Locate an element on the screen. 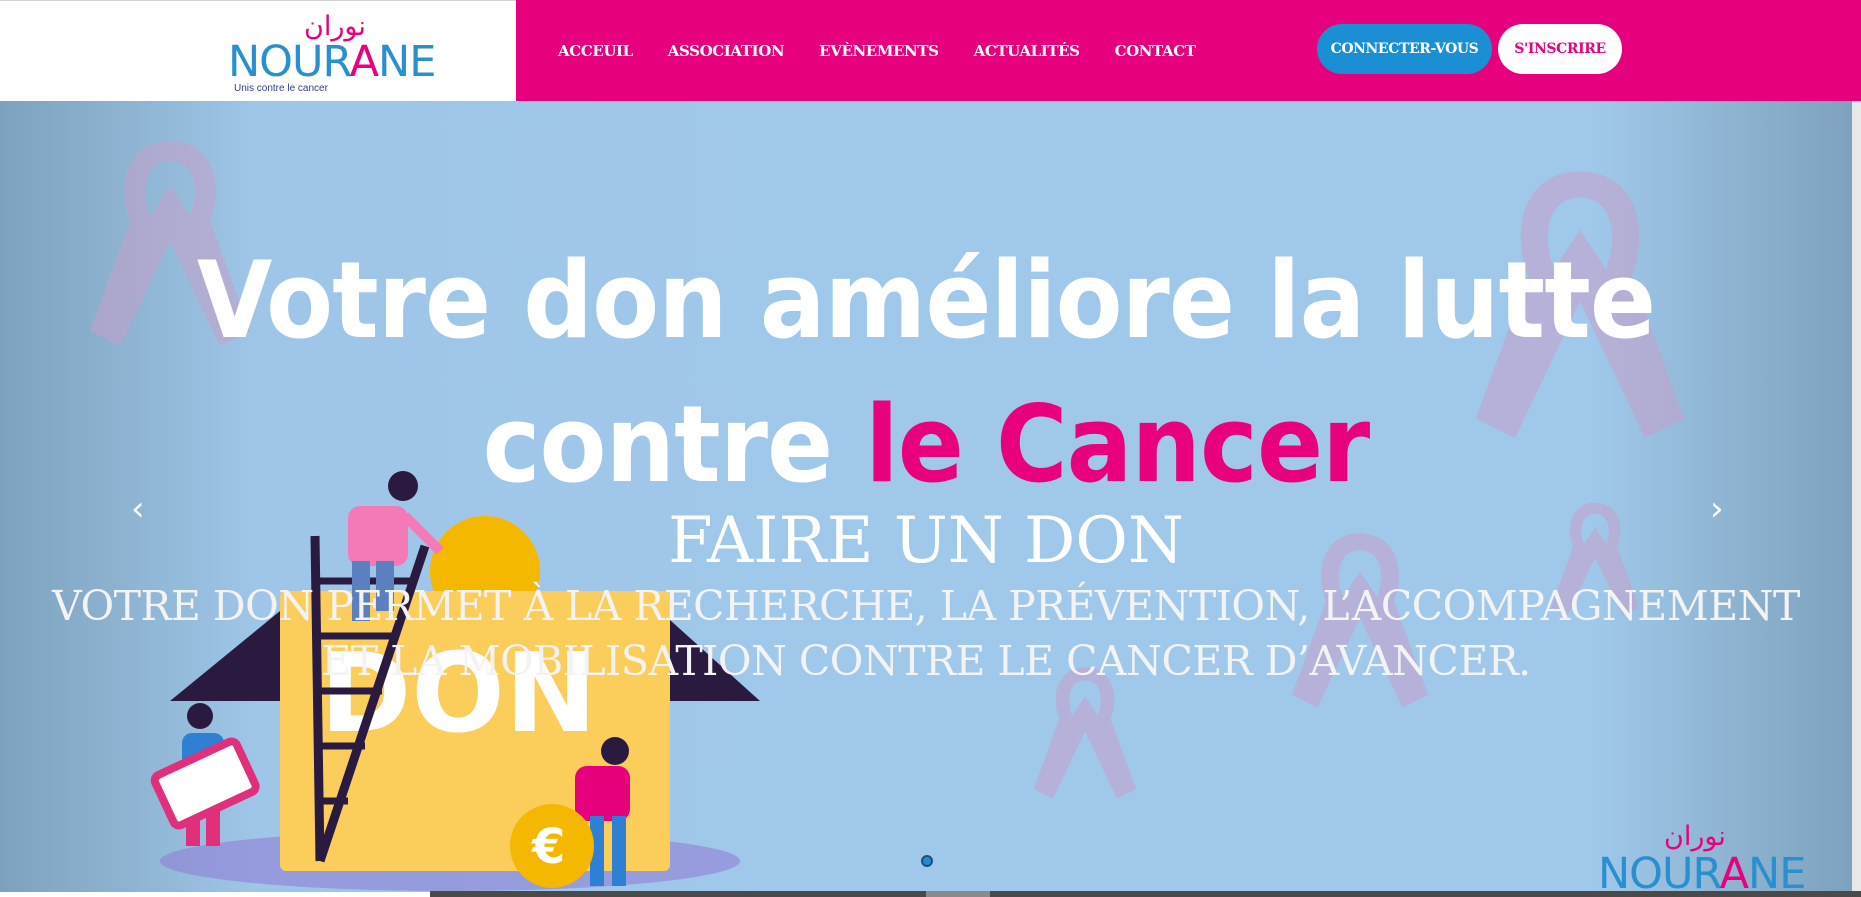  hero-logo-part1: NOUR is located at coordinates (1659, 870).